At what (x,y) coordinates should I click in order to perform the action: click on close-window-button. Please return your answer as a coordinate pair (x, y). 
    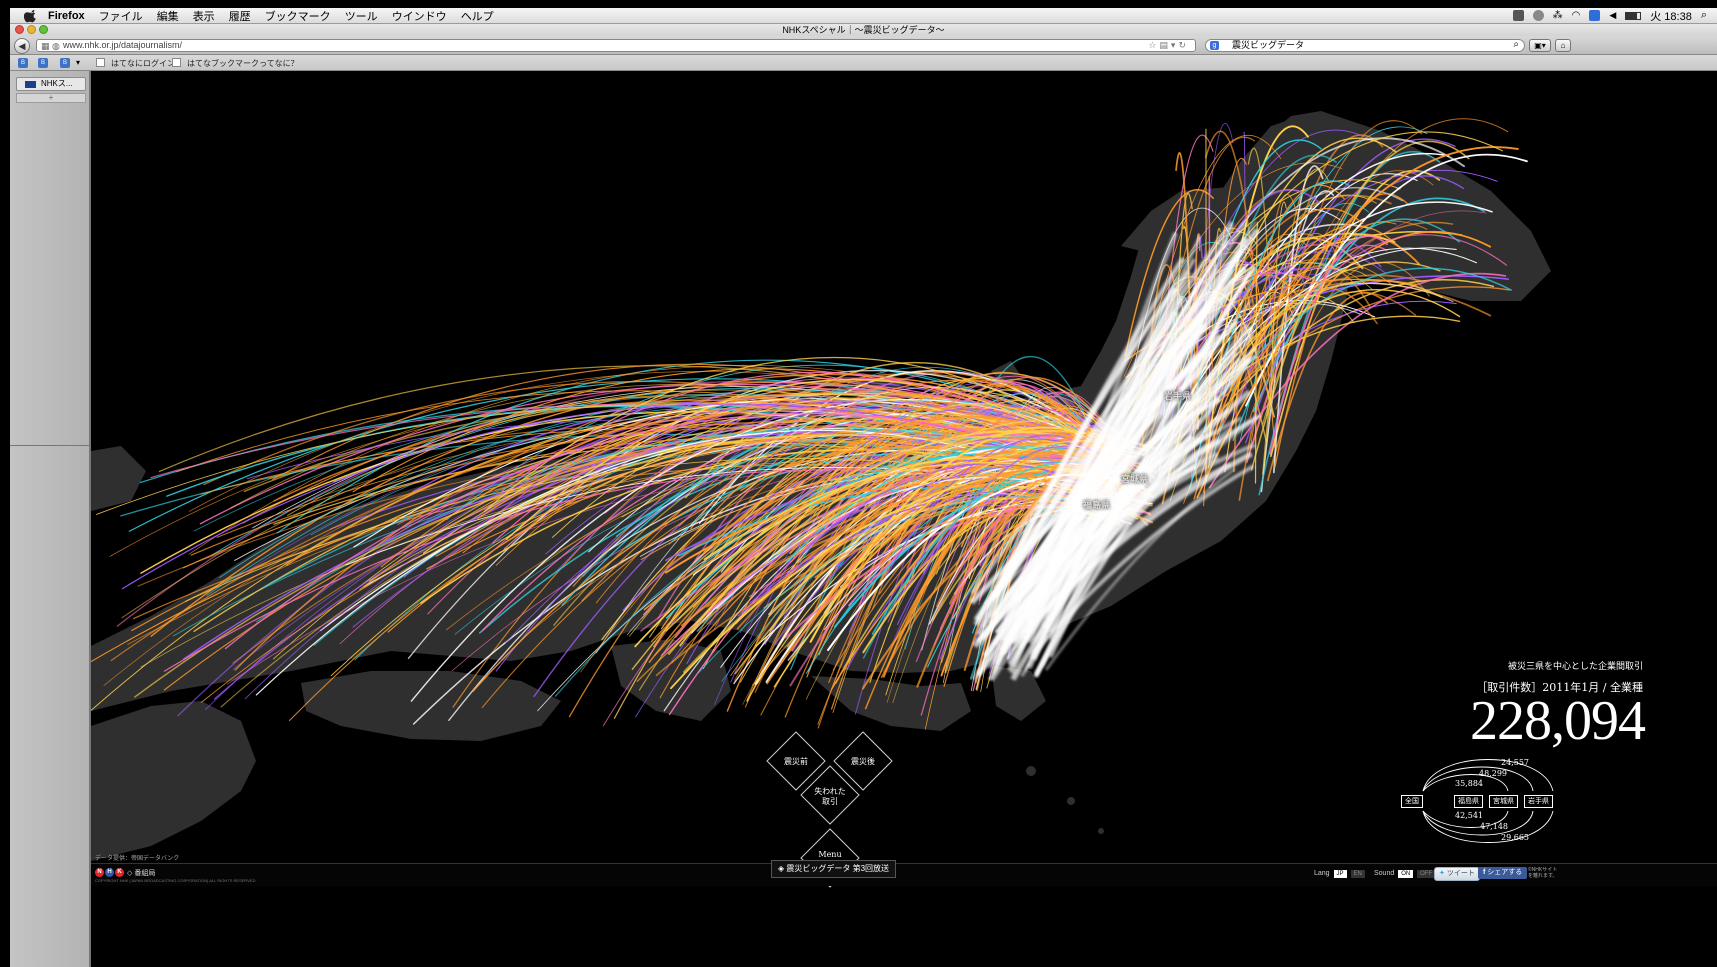
    Looking at the image, I should click on (19, 29).